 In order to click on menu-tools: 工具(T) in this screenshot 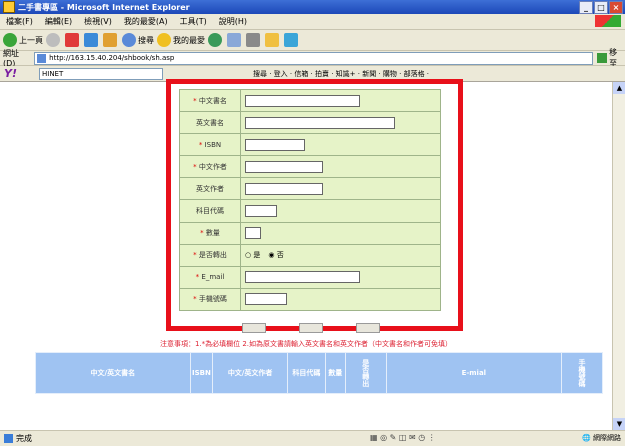, I will do `click(193, 21)`.